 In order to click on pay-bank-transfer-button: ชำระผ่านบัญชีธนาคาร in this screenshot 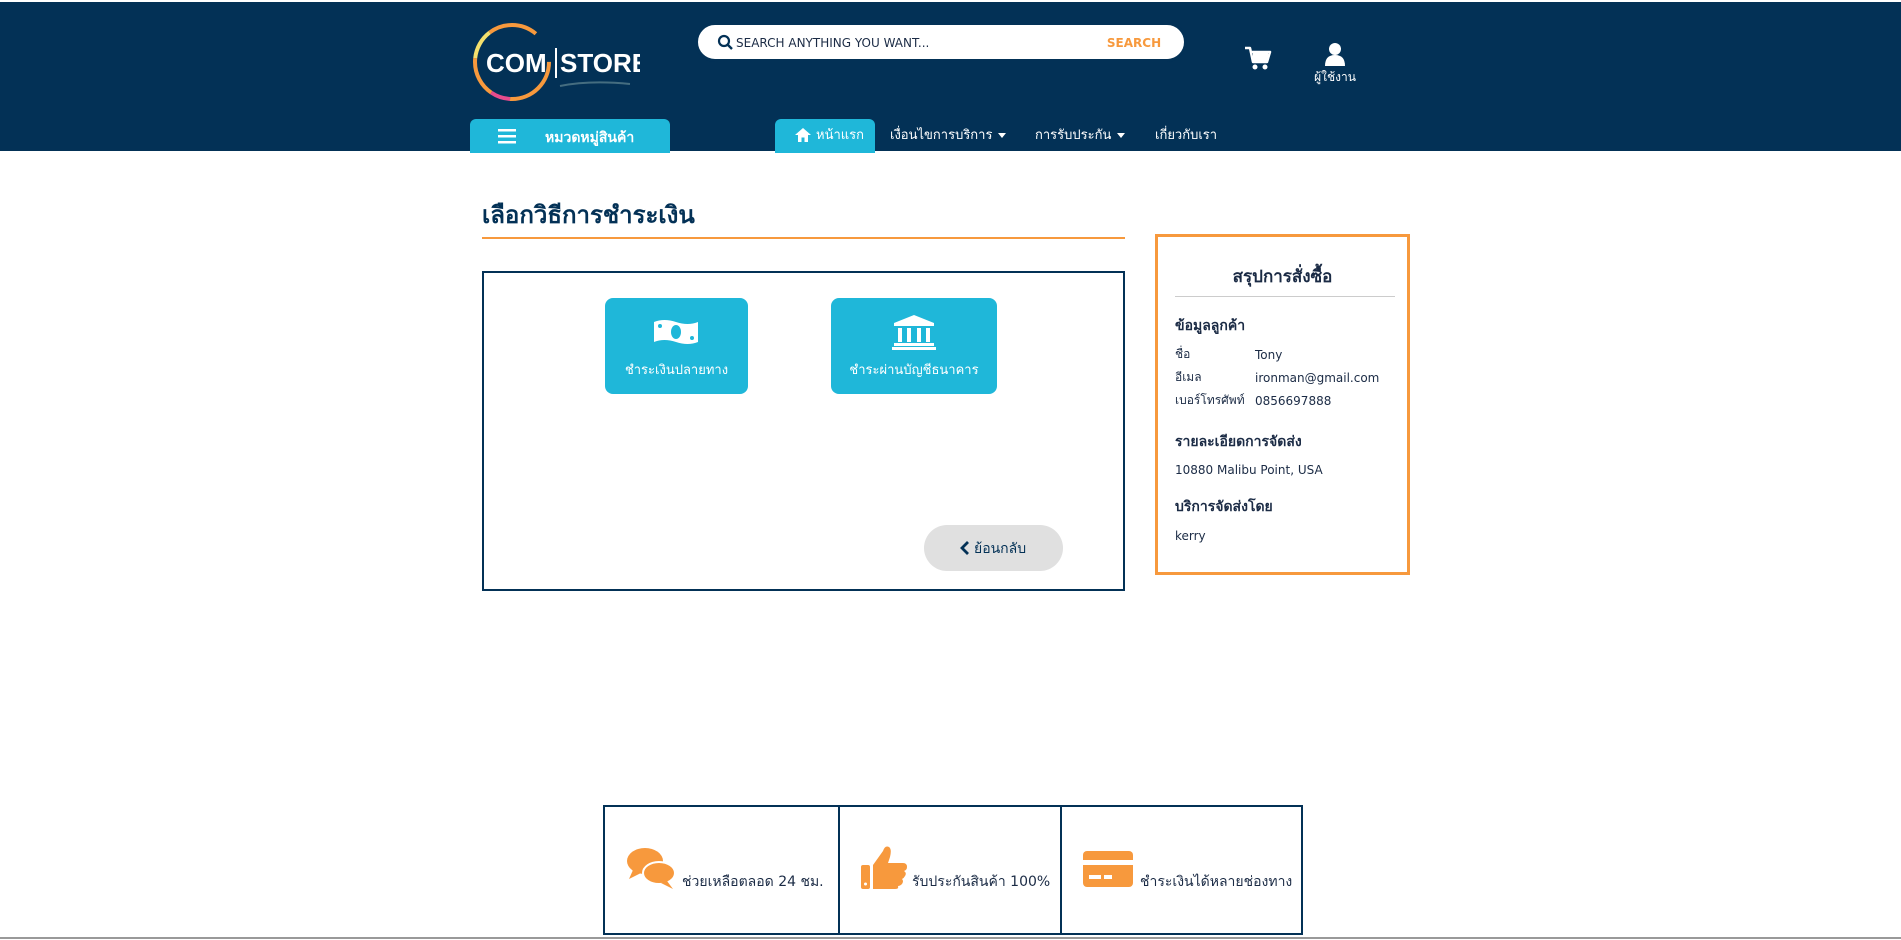, I will do `click(914, 346)`.